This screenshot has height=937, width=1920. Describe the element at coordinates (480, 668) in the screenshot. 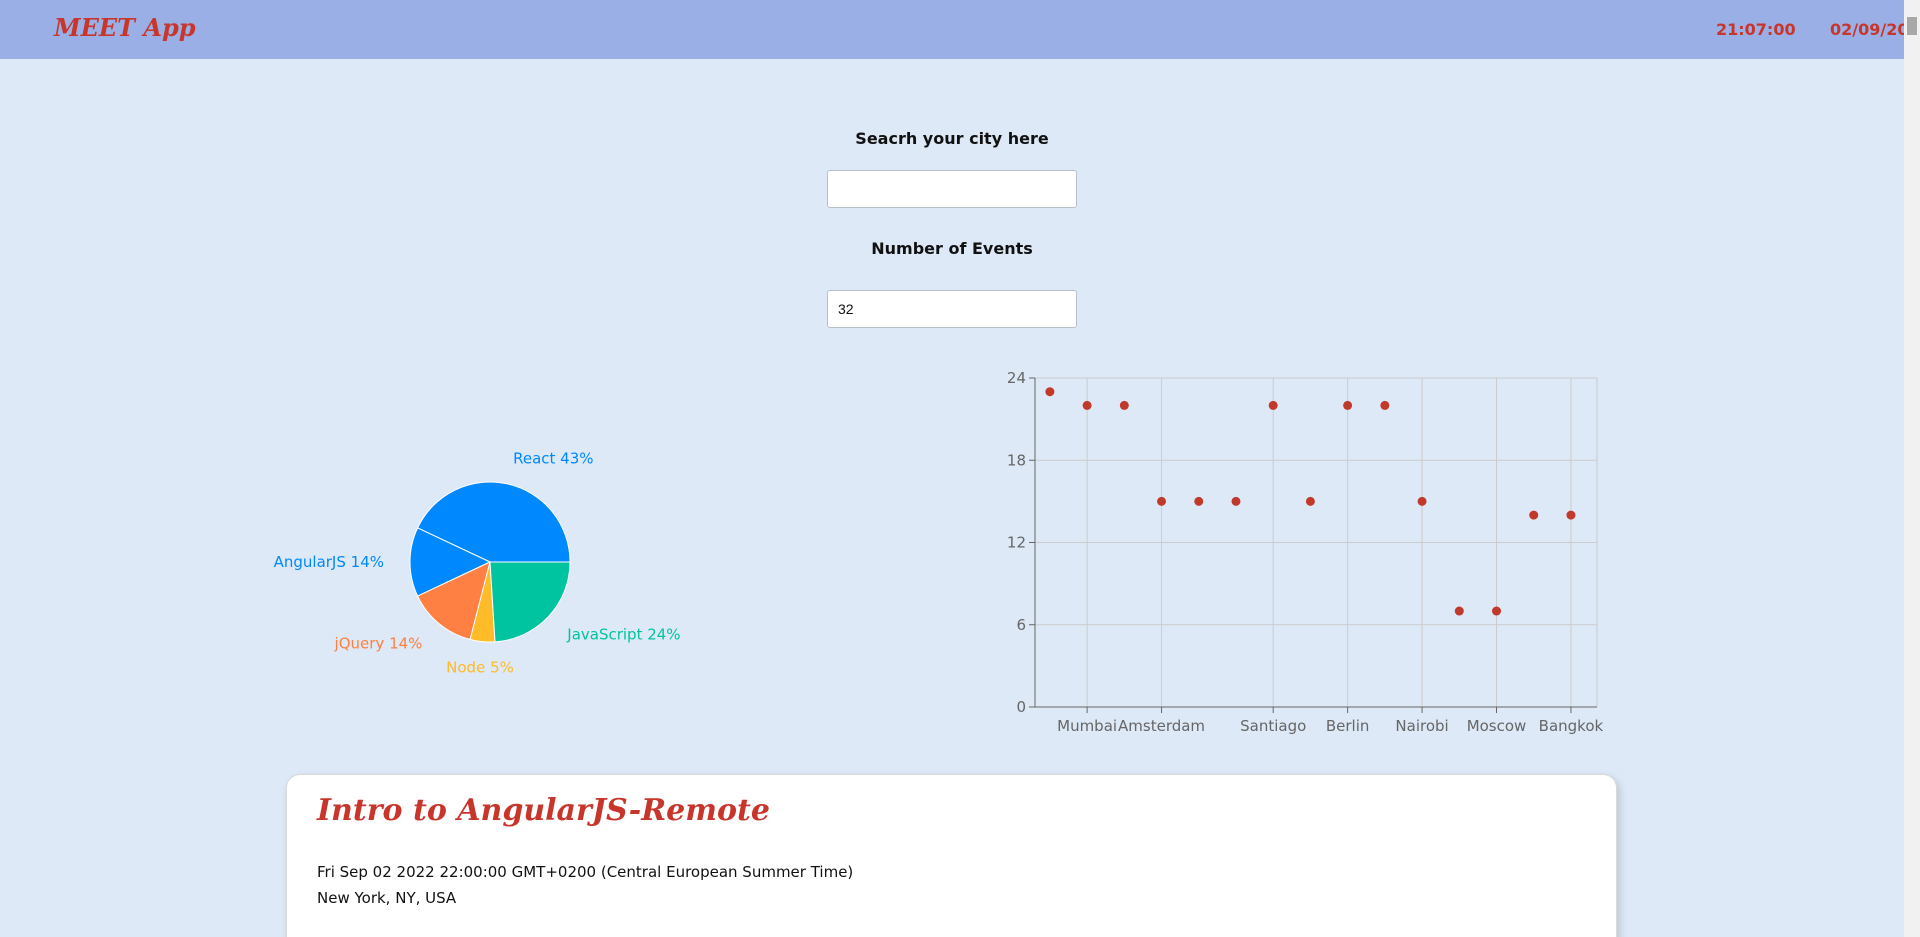

I see `pie-label-node: Node 5%` at that location.